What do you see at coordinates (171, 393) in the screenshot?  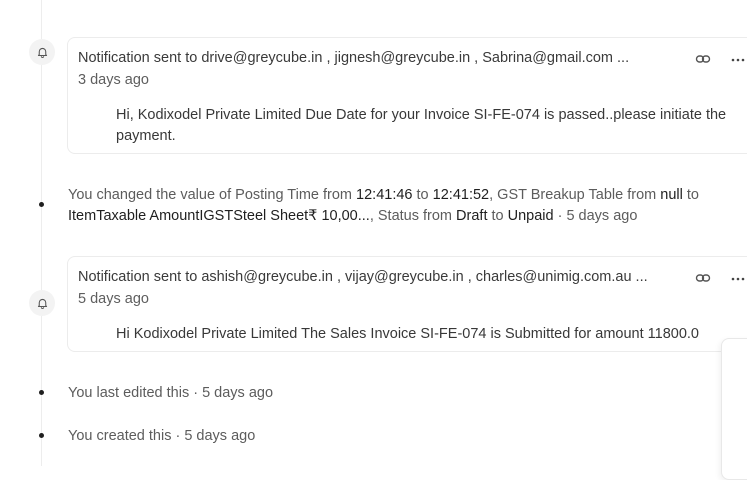 I see `edited-activity: You last edited this · 5 days ago` at bounding box center [171, 393].